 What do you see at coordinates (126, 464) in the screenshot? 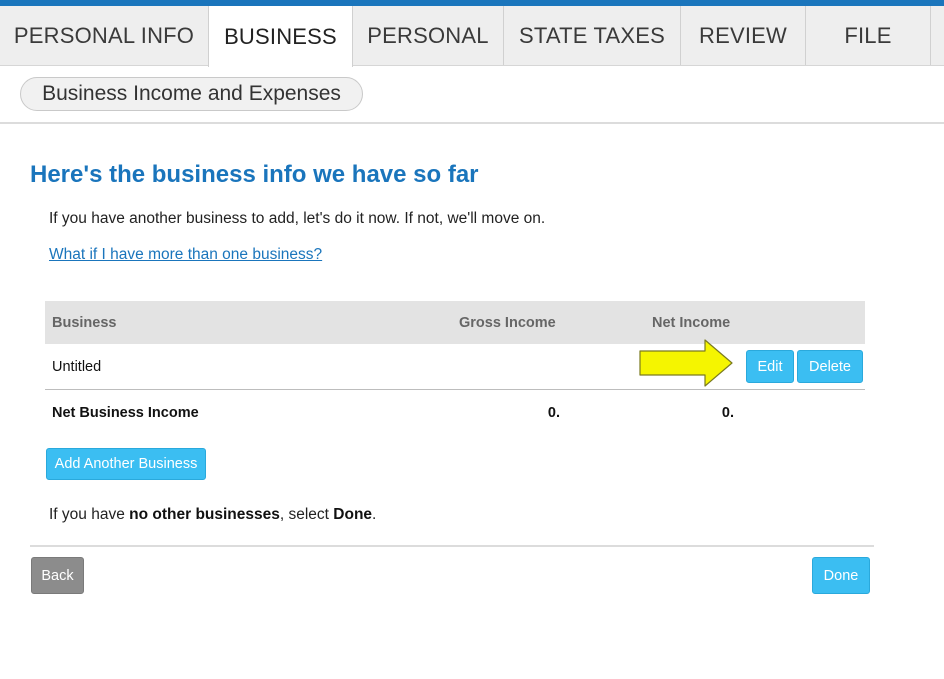
I see `add-another-business-button: Add Another Business` at bounding box center [126, 464].